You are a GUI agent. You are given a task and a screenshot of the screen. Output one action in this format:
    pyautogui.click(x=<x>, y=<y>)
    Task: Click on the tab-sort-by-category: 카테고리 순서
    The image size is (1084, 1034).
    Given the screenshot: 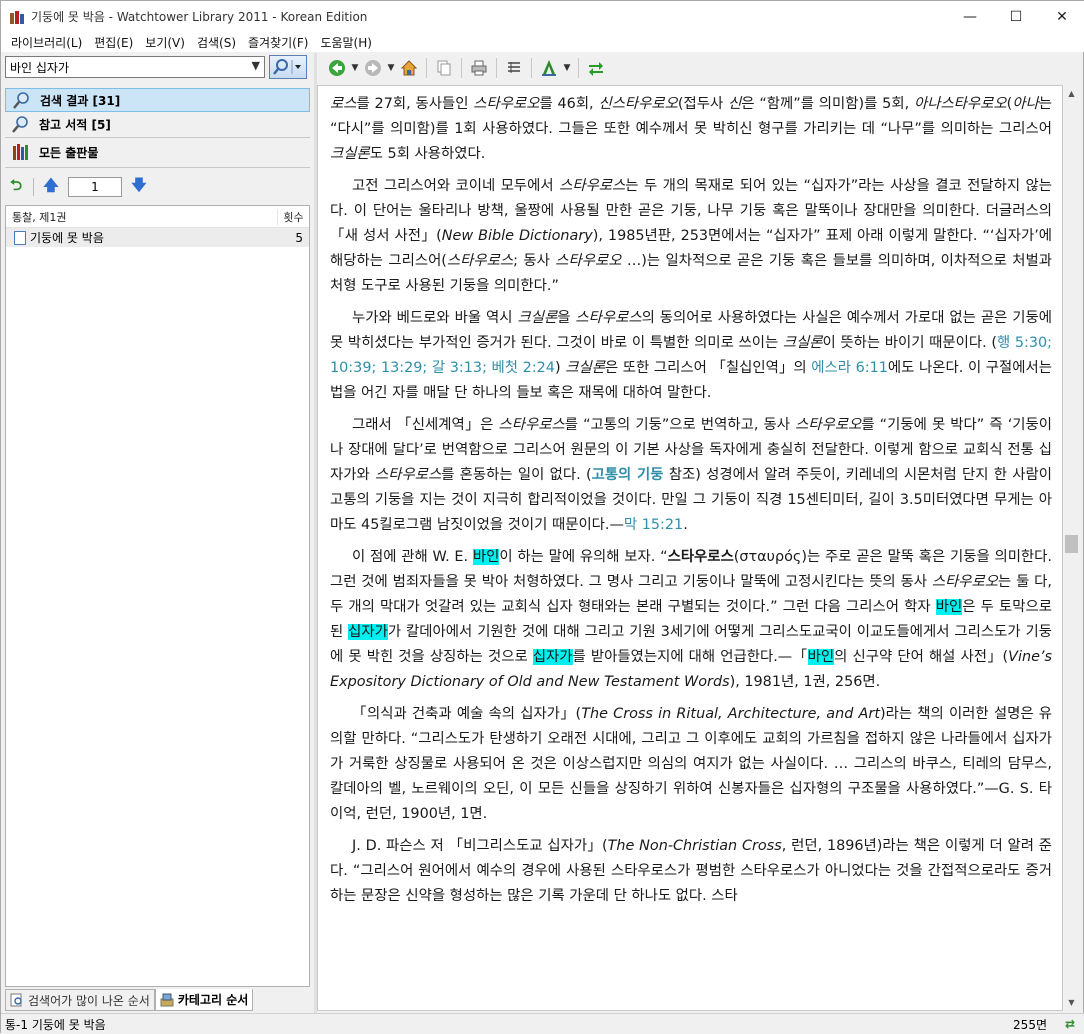 What is the action you would take?
    pyautogui.click(x=204, y=1000)
    